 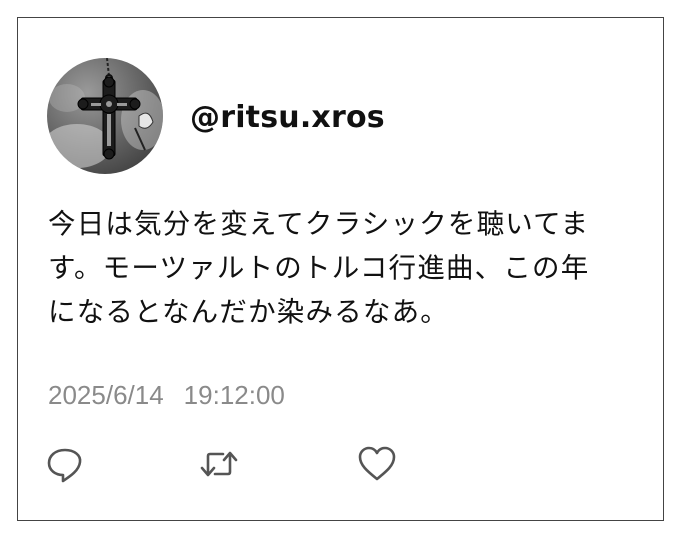 I want to click on post-date: 2025/6/14, so click(x=106, y=395).